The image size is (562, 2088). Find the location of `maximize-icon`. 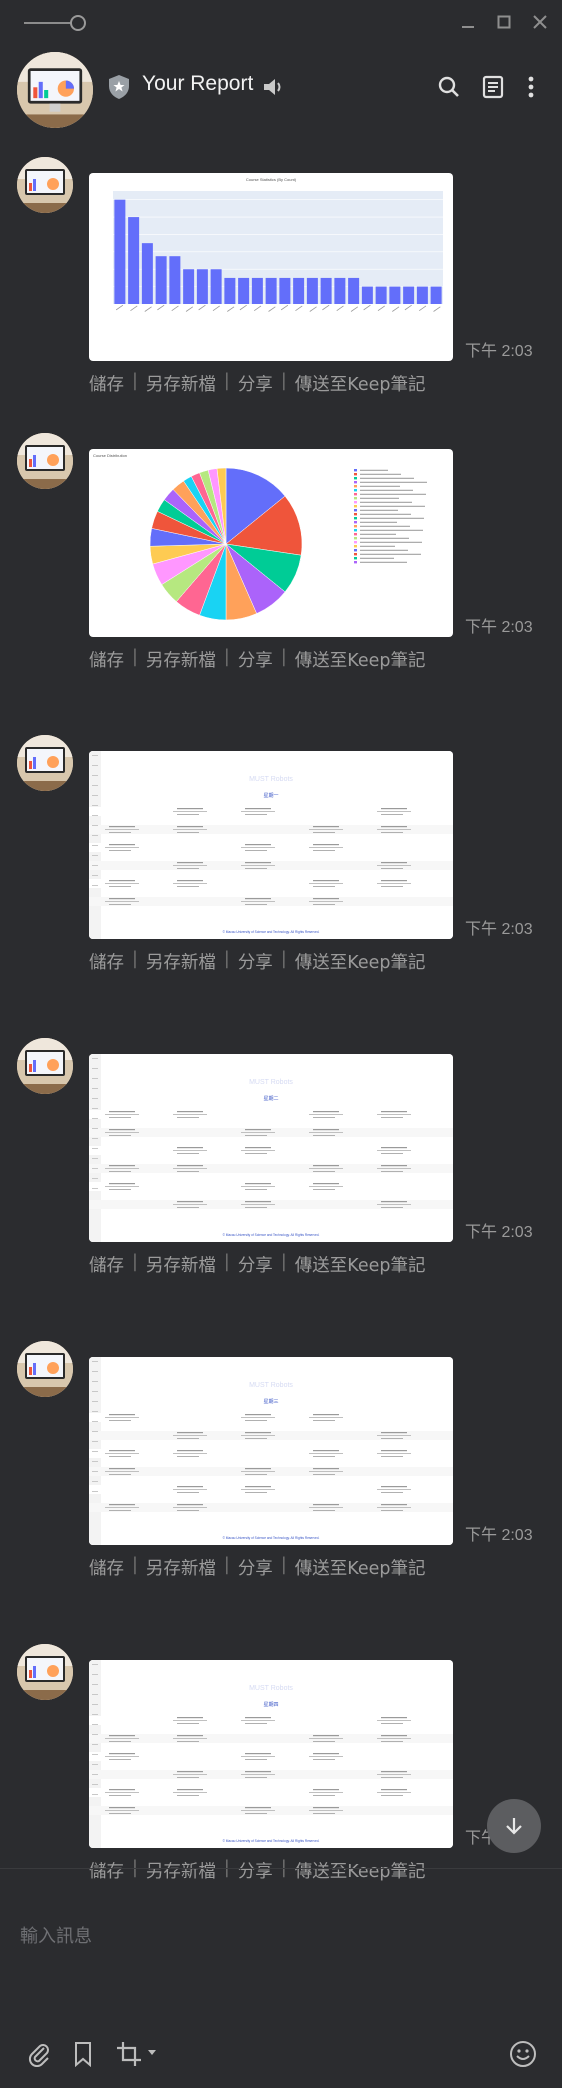

maximize-icon is located at coordinates (504, 22).